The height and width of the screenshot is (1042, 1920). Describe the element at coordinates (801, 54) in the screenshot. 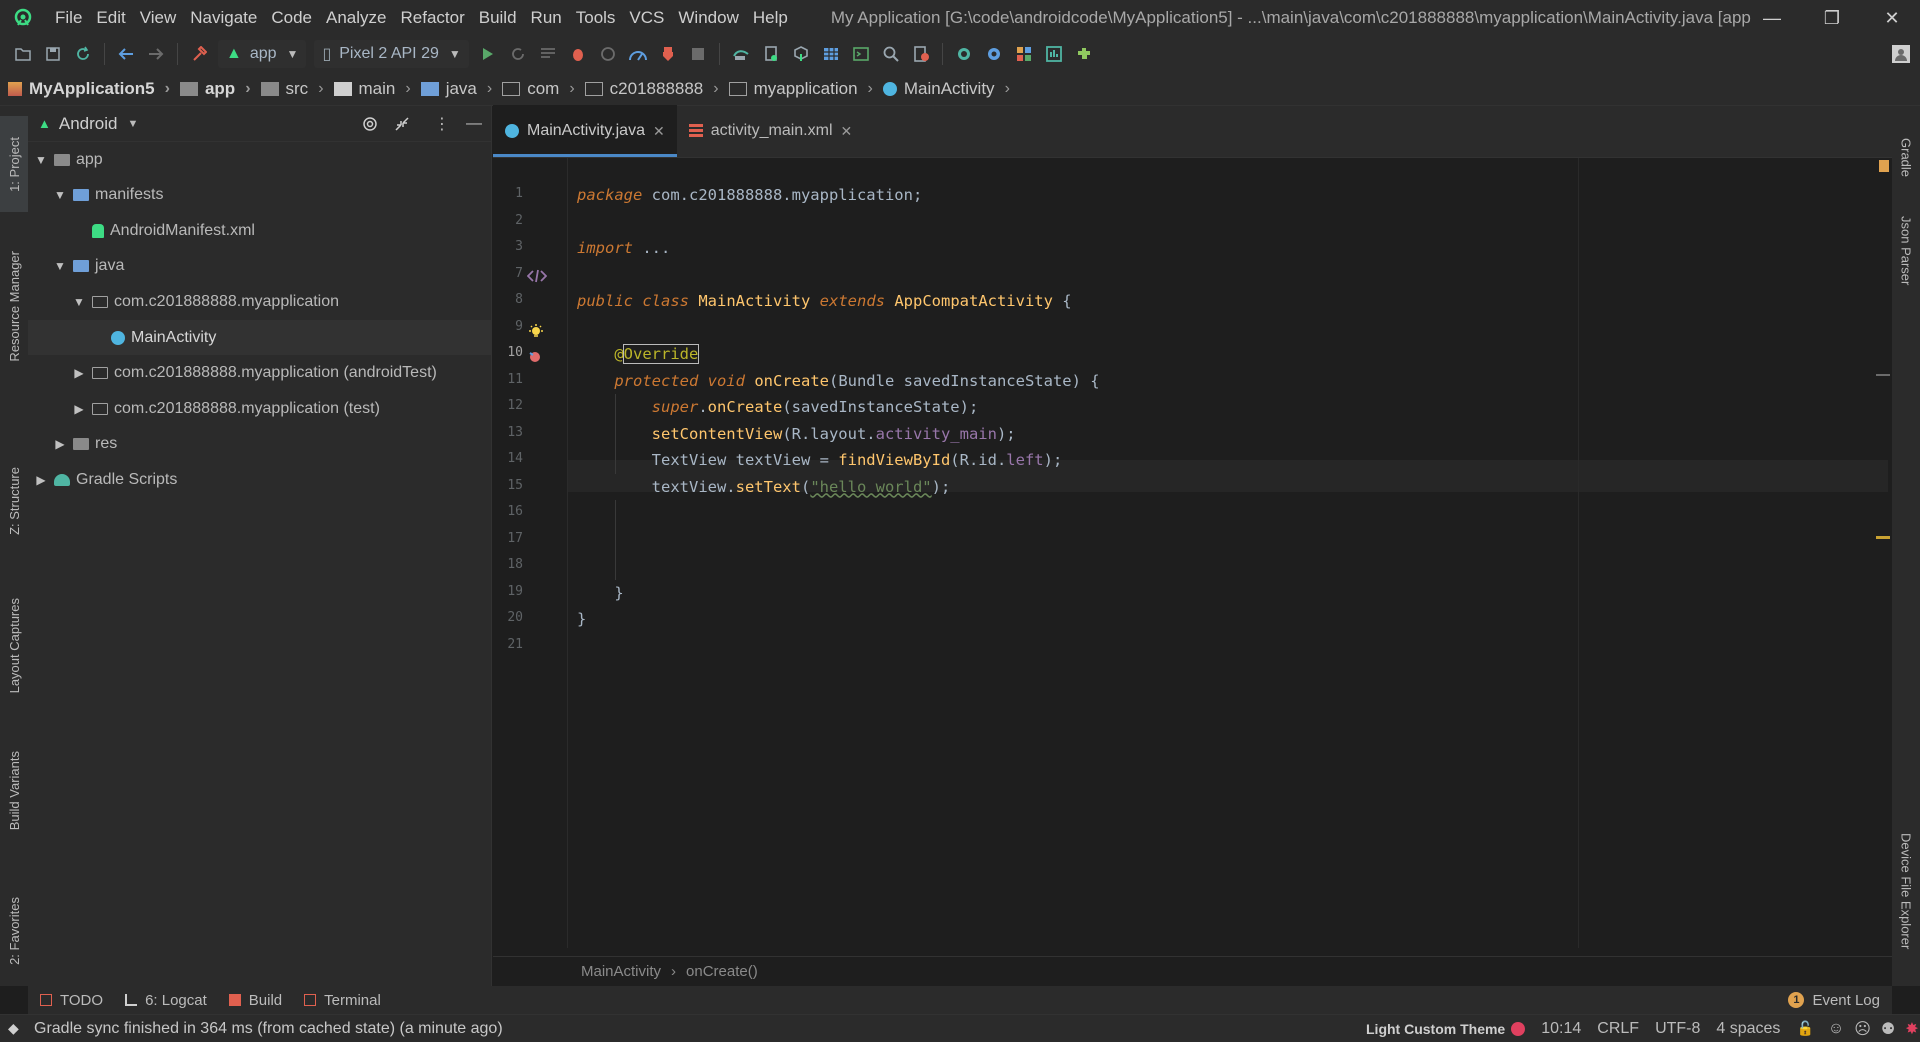

I see `sdk-manager-icon` at that location.